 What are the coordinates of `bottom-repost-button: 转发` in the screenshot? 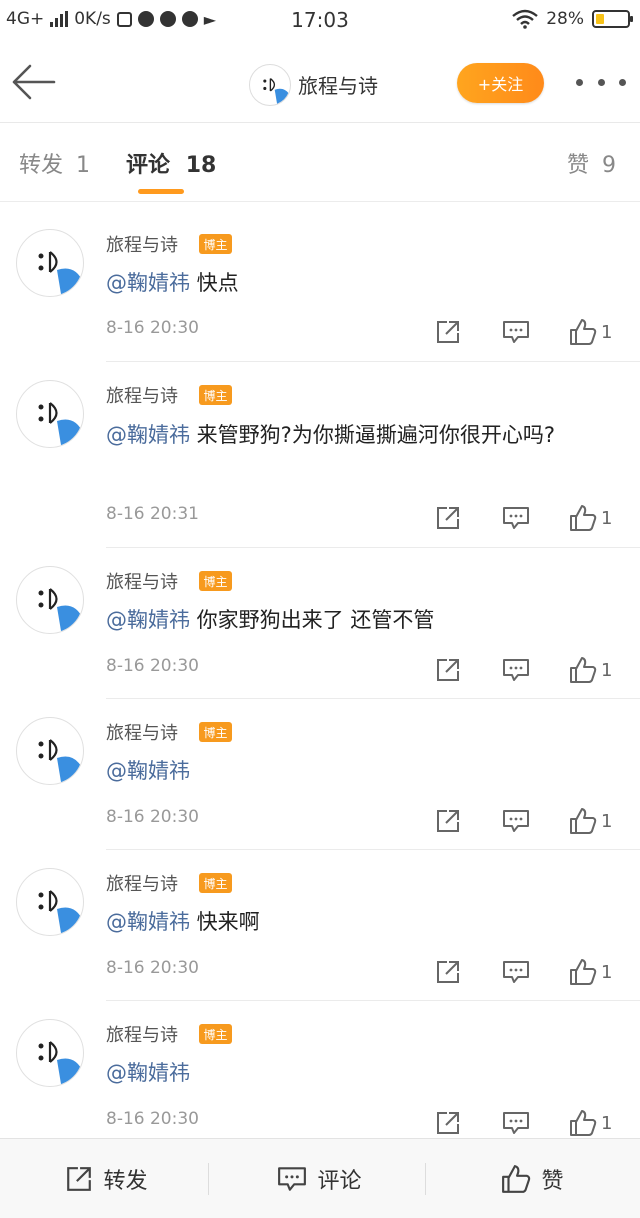 It's located at (106, 1178).